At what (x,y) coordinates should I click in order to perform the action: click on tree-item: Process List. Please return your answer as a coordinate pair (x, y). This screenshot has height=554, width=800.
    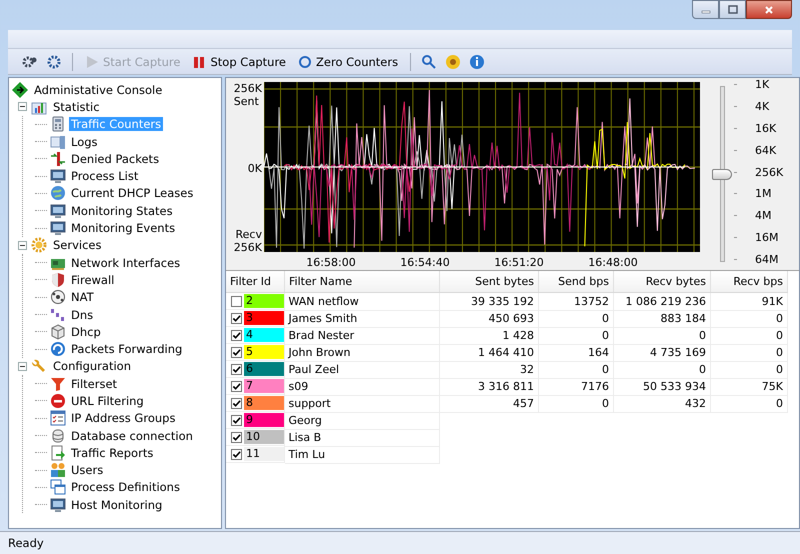
    Looking at the image, I should click on (104, 176).